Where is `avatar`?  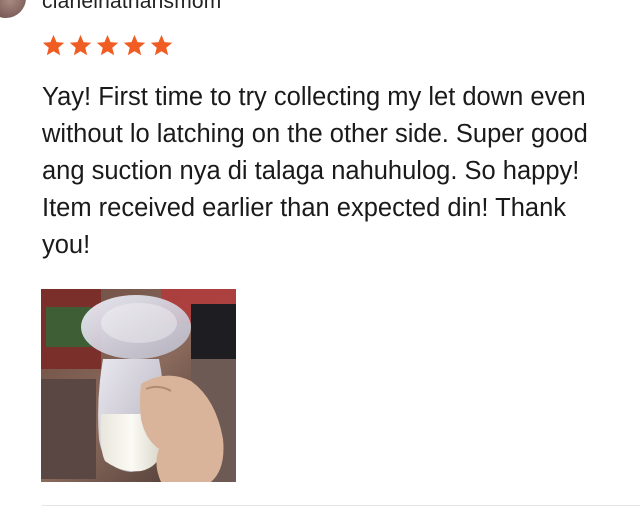
avatar is located at coordinates (13, 9).